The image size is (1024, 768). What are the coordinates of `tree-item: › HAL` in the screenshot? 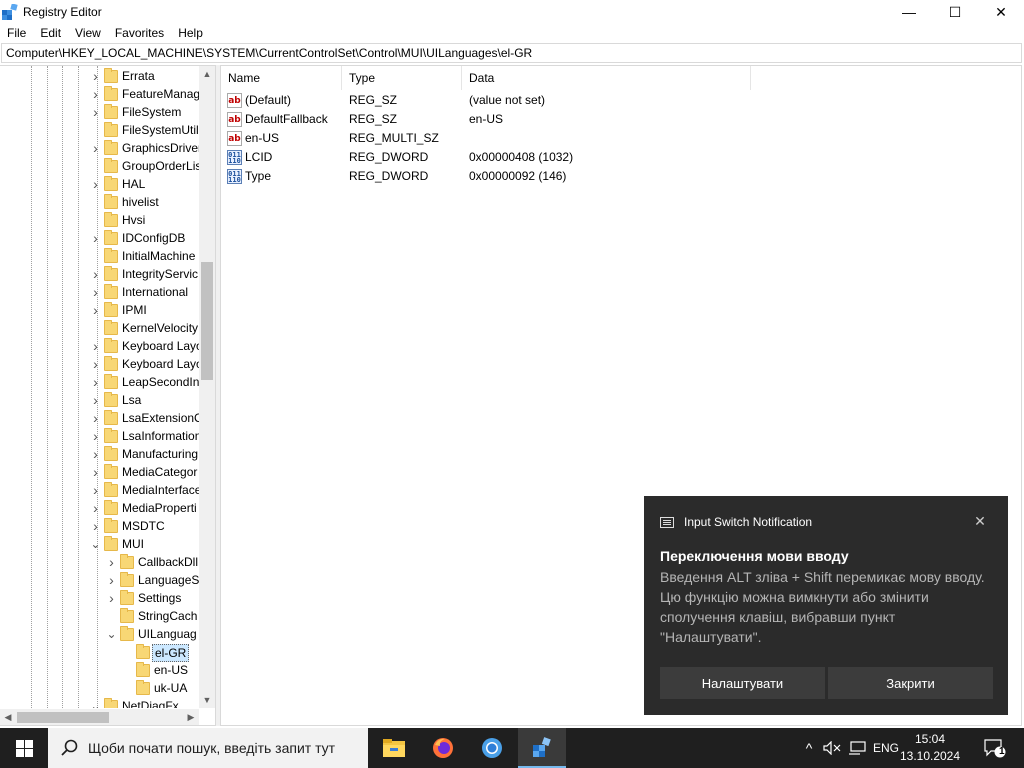 It's located at (99, 184).